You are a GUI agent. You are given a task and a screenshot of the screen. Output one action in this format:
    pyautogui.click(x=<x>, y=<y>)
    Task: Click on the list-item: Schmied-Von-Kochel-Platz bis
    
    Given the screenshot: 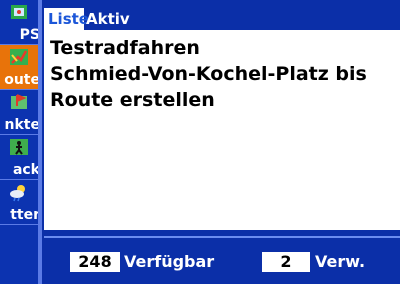 What is the action you would take?
    pyautogui.click(x=208, y=74)
    